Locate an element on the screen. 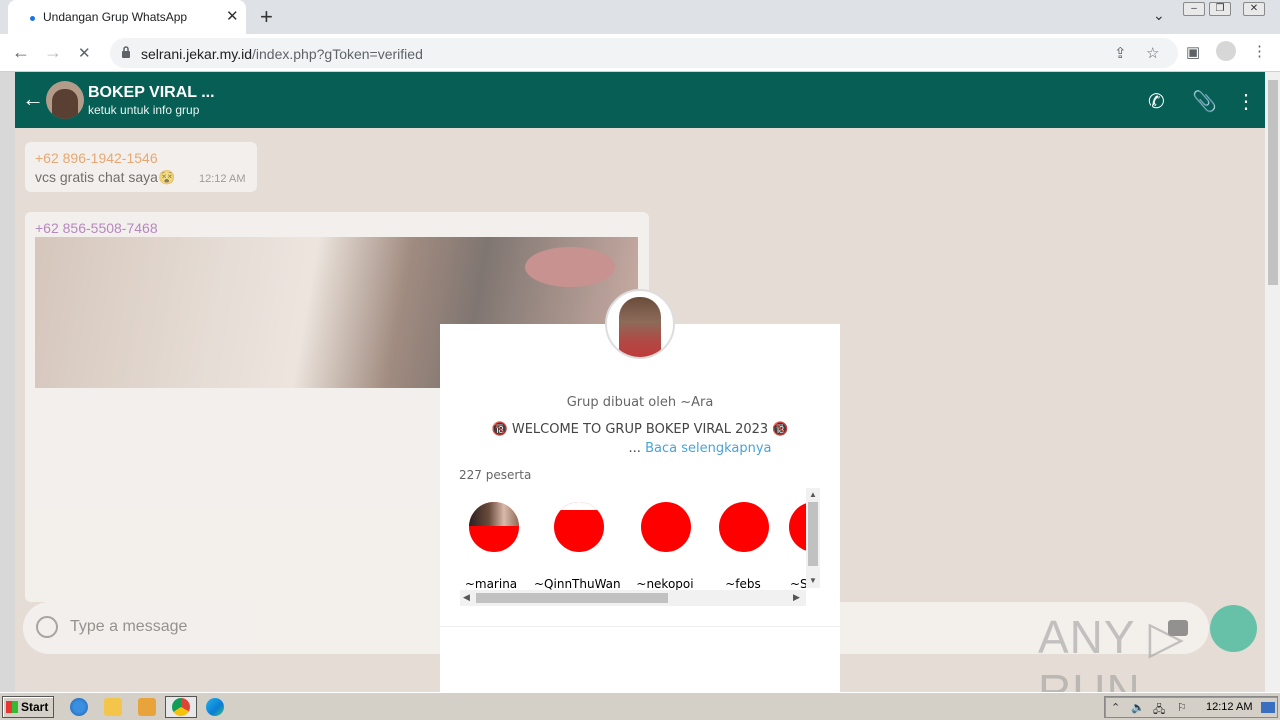 This screenshot has width=1280, height=720. member-list: ~marina ~QinnThuWan ~nekopoi ~febs ~S is located at coordinates (633, 545).